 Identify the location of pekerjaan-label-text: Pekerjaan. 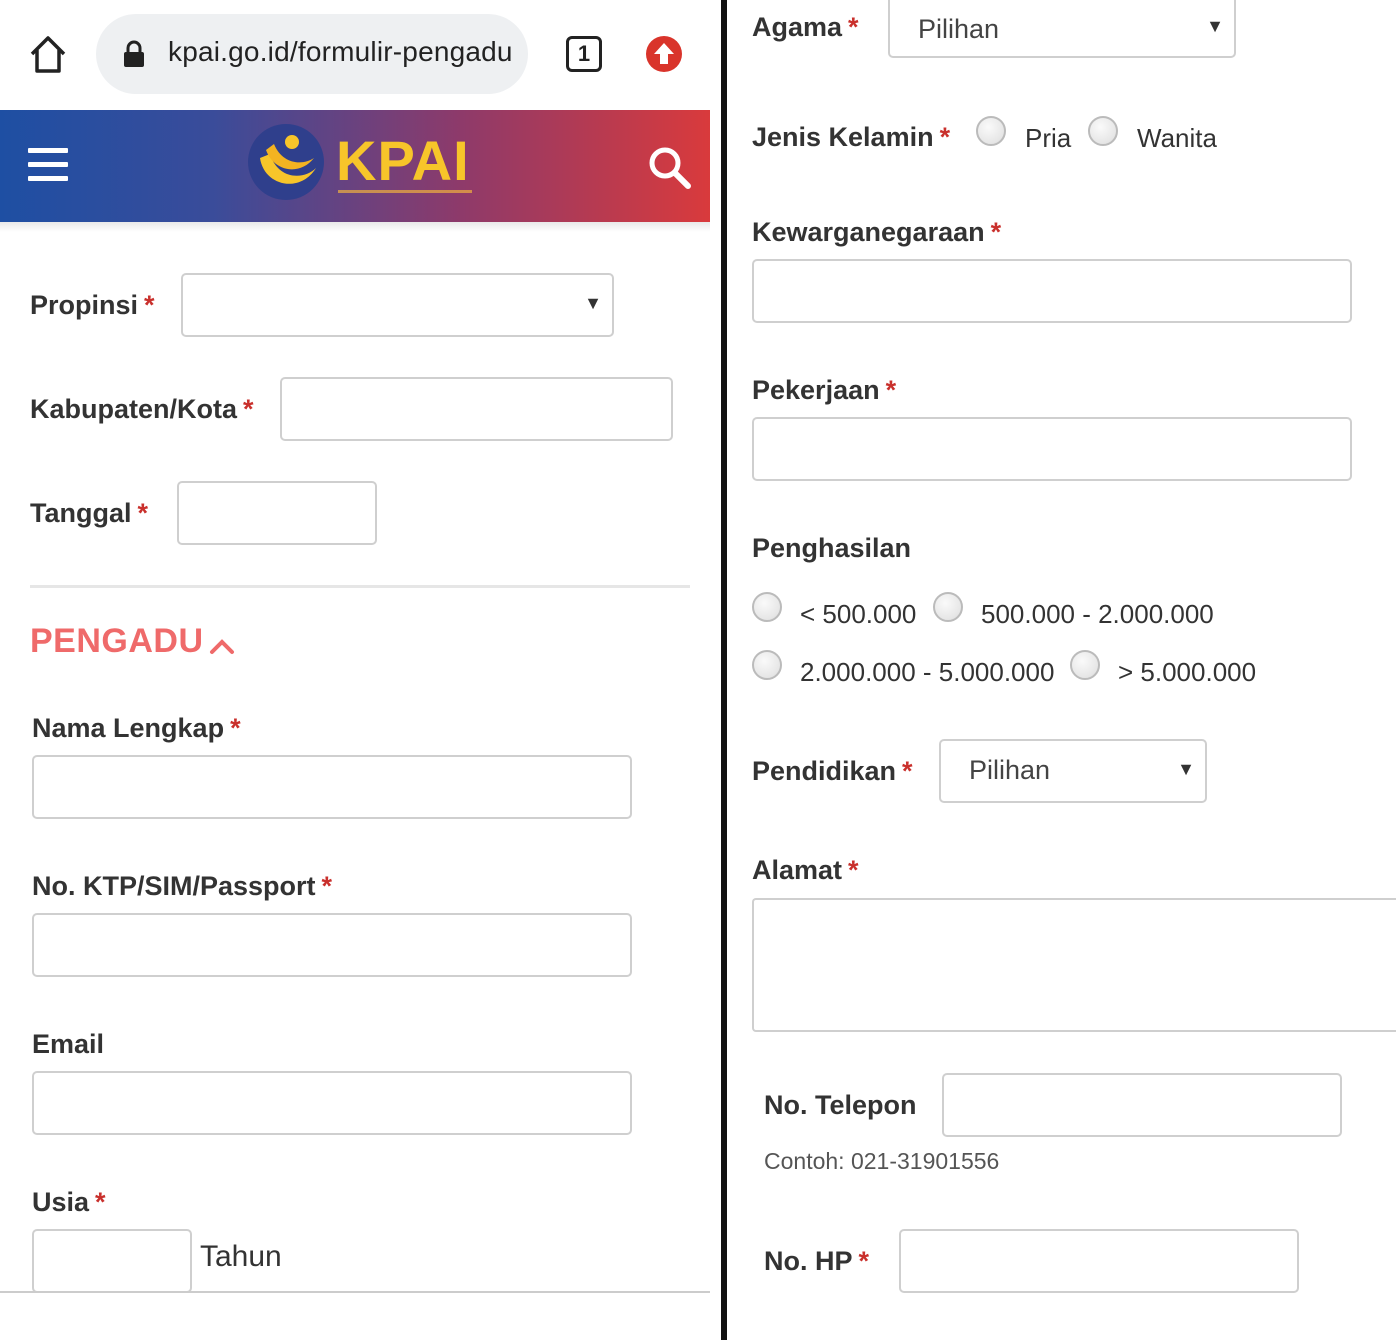
(816, 390).